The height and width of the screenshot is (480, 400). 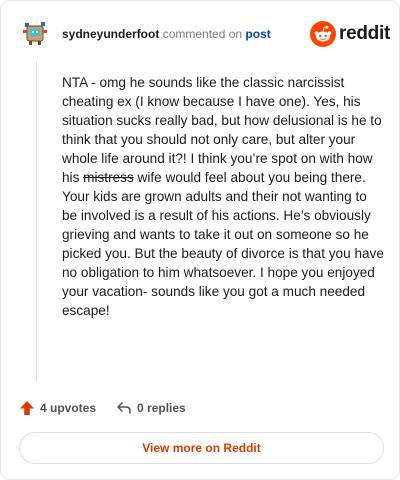 I want to click on post-link: post, so click(x=257, y=34).